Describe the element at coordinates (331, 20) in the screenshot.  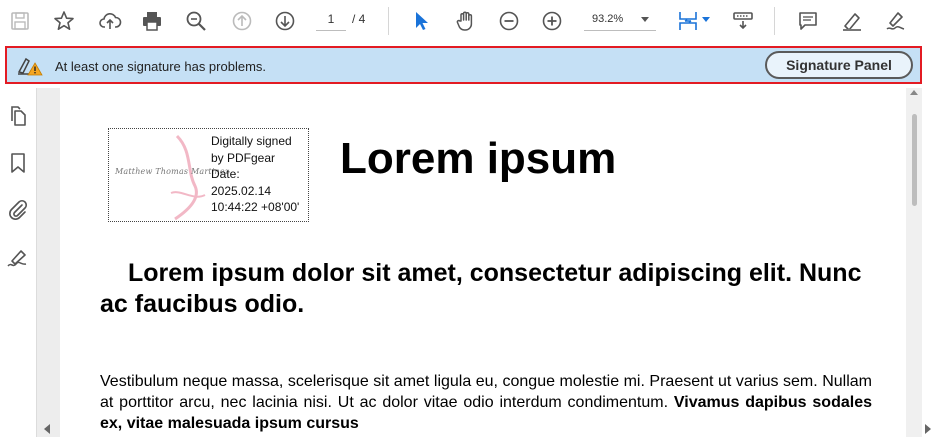
I see `page-number-input: 1` at that location.